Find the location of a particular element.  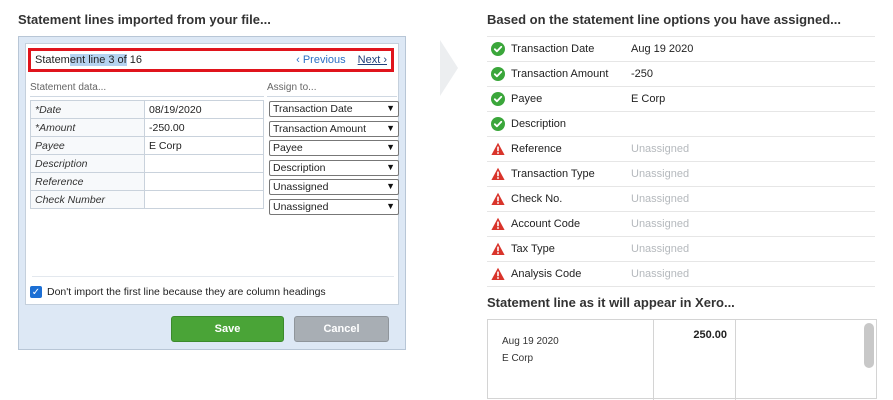

mapping-row: Transaction Date Aug 19 2020 is located at coordinates (681, 48).